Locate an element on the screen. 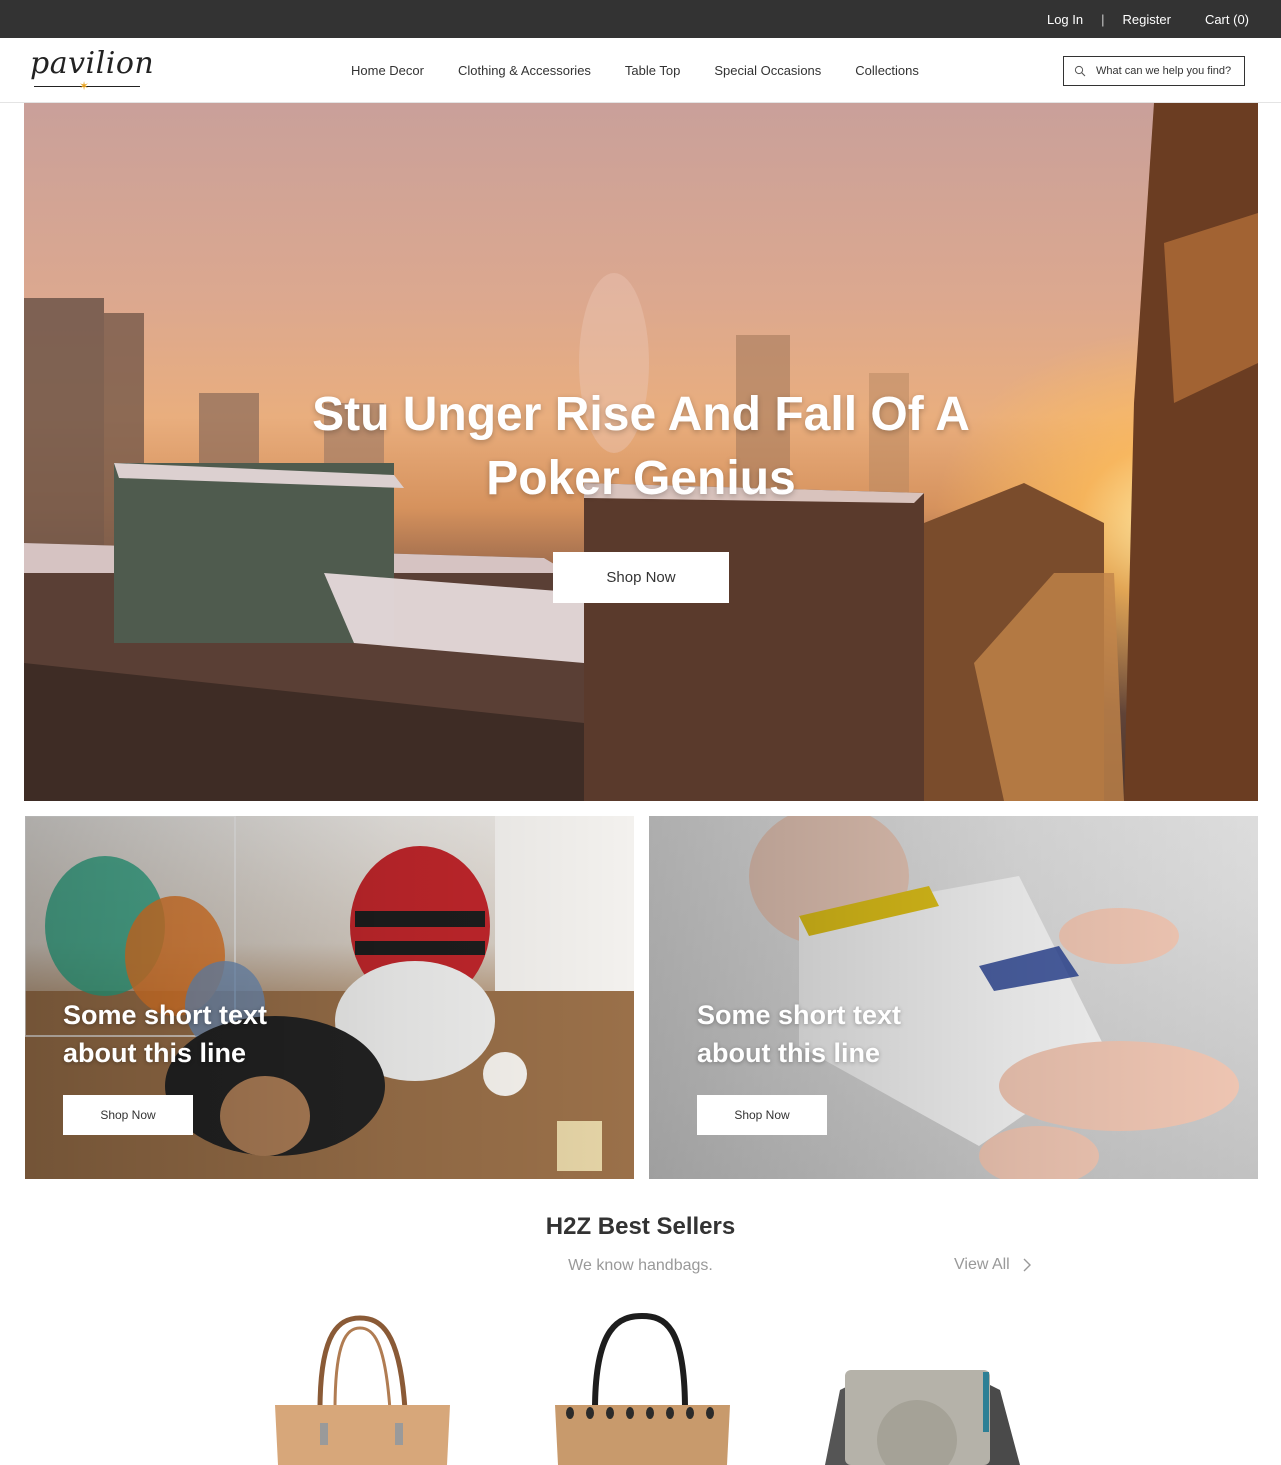  view-all-label: View All is located at coordinates (982, 1264).